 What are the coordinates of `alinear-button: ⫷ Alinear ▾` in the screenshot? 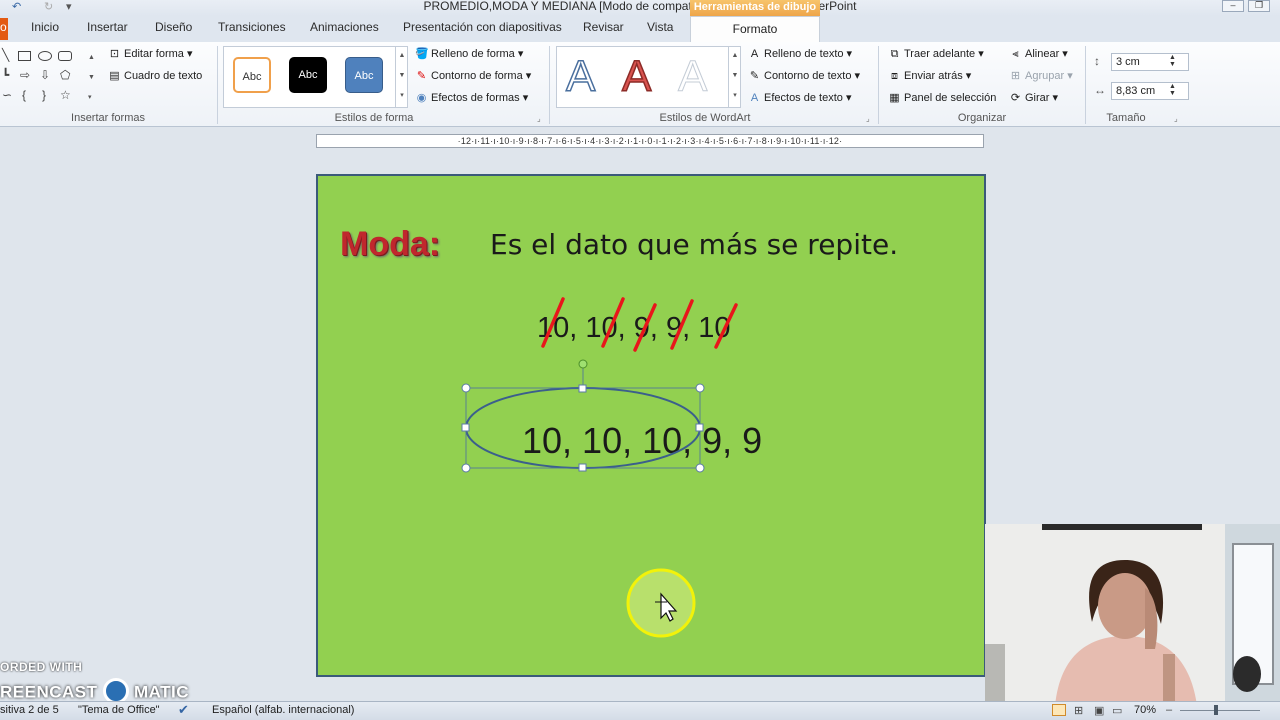 It's located at (1038, 54).